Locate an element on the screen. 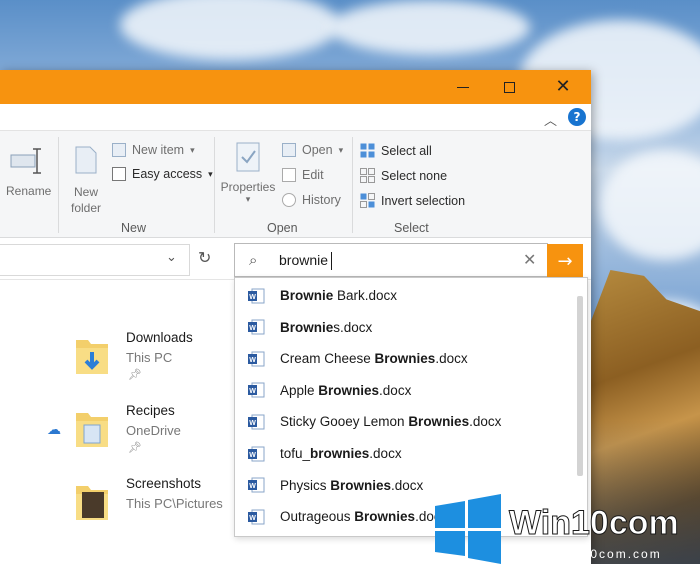 This screenshot has height=564, width=700. edit-button: Edit is located at coordinates (303, 175).